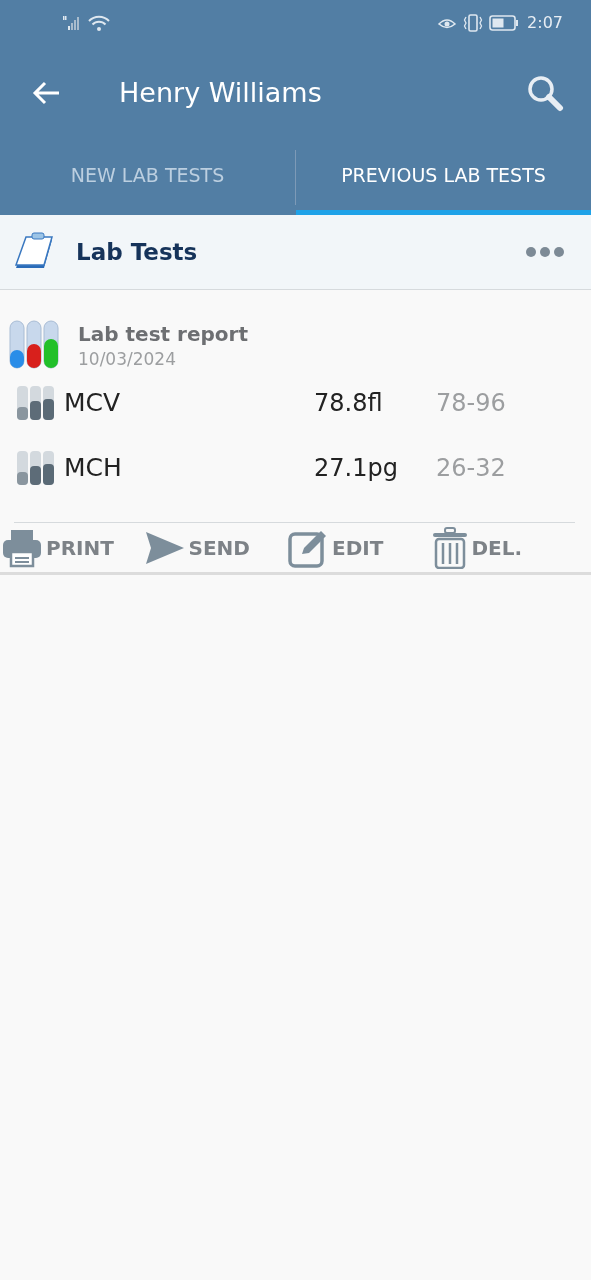  I want to click on delete-button: DEL., so click(503, 548).